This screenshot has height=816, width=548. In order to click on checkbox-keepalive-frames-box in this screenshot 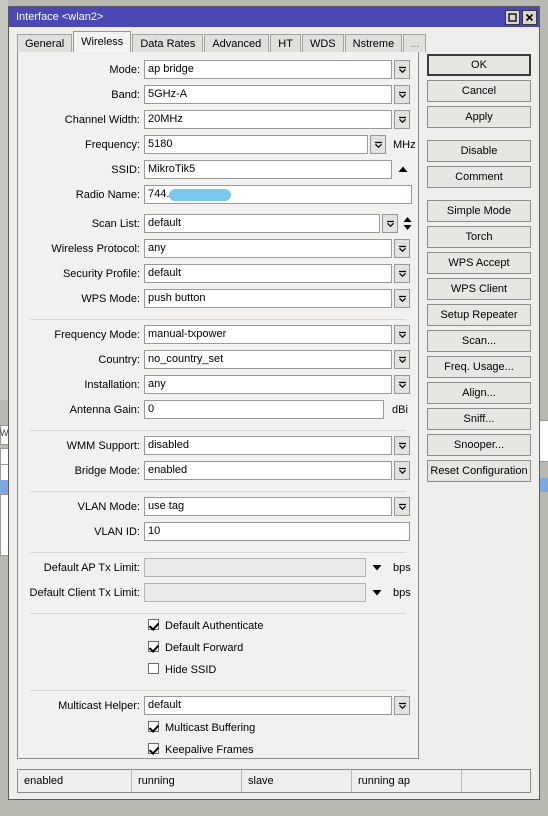, I will do `click(153, 748)`.